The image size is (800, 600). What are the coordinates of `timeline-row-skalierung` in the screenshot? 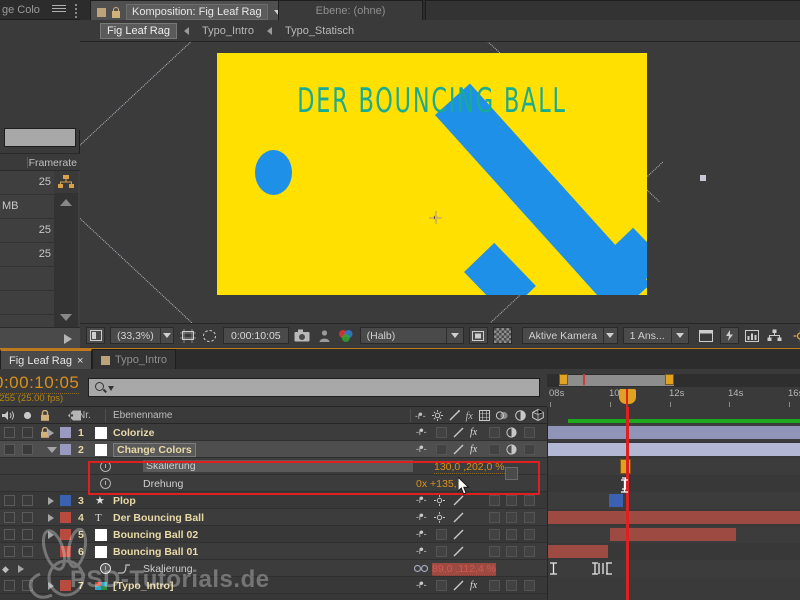 It's located at (674, 466).